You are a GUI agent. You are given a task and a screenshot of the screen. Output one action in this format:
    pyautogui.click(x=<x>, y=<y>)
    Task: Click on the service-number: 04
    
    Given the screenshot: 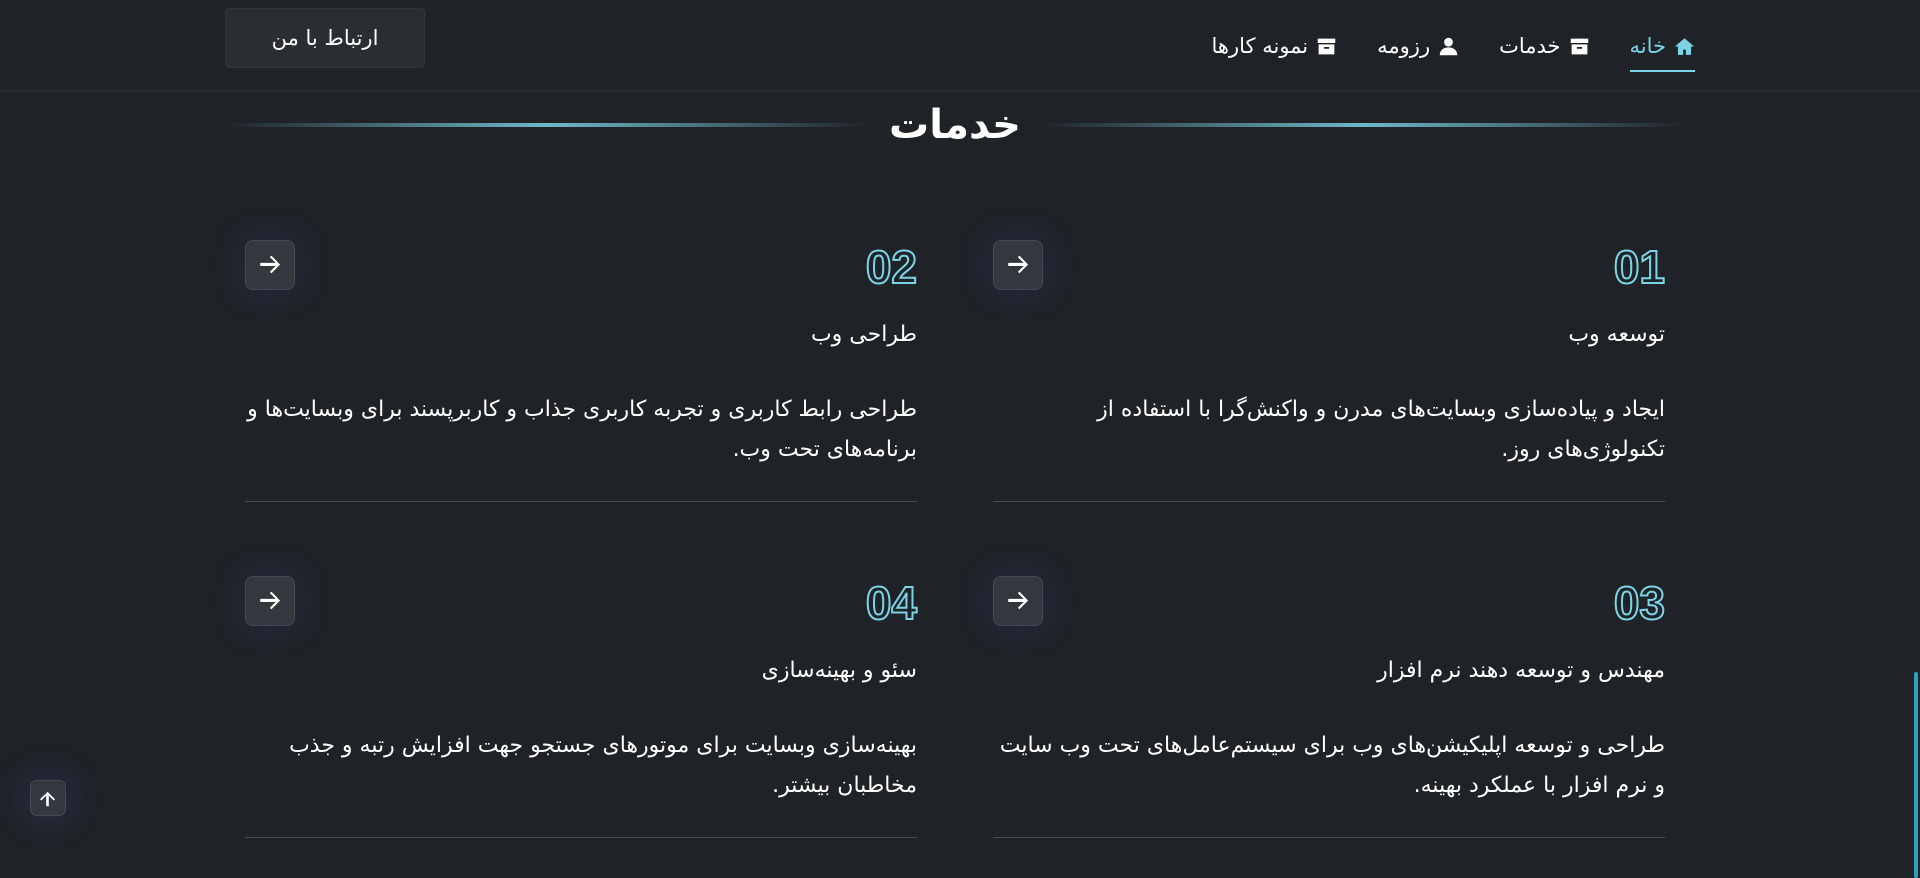 What is the action you would take?
    pyautogui.click(x=891, y=603)
    